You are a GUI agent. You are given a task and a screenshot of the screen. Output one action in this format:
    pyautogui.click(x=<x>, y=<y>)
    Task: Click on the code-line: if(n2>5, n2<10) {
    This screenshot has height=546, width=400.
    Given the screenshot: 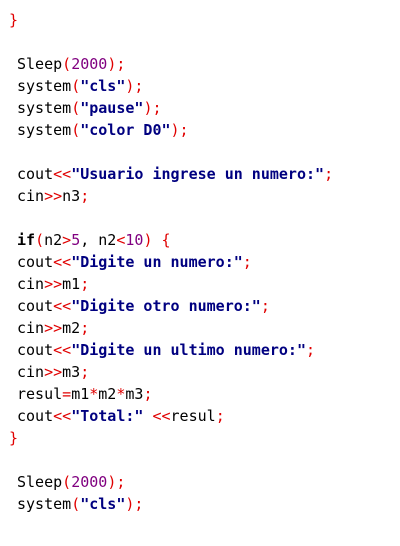 What is the action you would take?
    pyautogui.click(x=94, y=240)
    